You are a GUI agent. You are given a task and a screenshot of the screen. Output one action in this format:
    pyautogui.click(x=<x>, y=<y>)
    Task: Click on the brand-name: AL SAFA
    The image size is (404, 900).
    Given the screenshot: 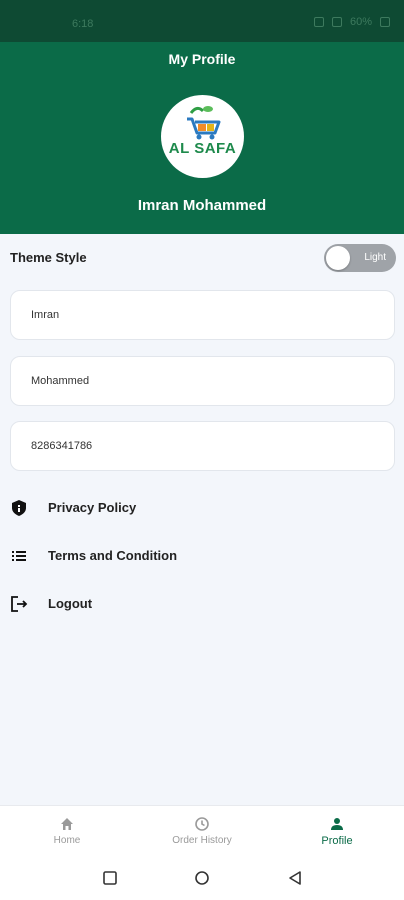 What is the action you would take?
    pyautogui.click(x=202, y=148)
    